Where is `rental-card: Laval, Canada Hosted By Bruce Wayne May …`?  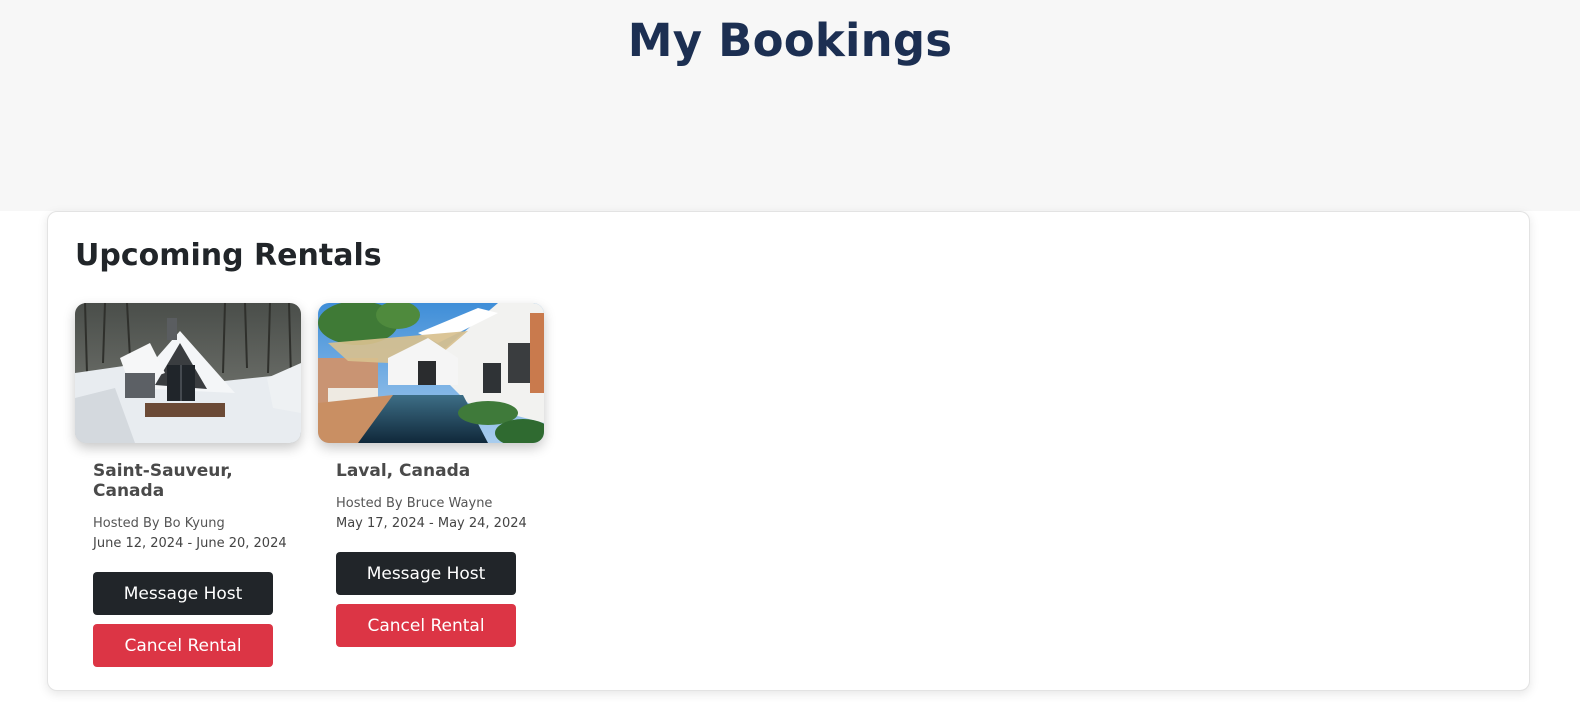 rental-card: Laval, Canada Hosted By Bruce Wayne May … is located at coordinates (431, 475).